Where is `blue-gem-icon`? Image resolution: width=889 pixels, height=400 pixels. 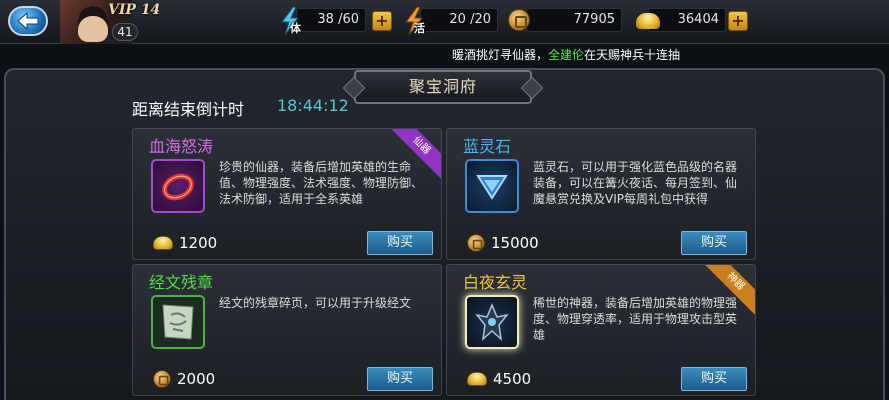
blue-gem-icon is located at coordinates (492, 187).